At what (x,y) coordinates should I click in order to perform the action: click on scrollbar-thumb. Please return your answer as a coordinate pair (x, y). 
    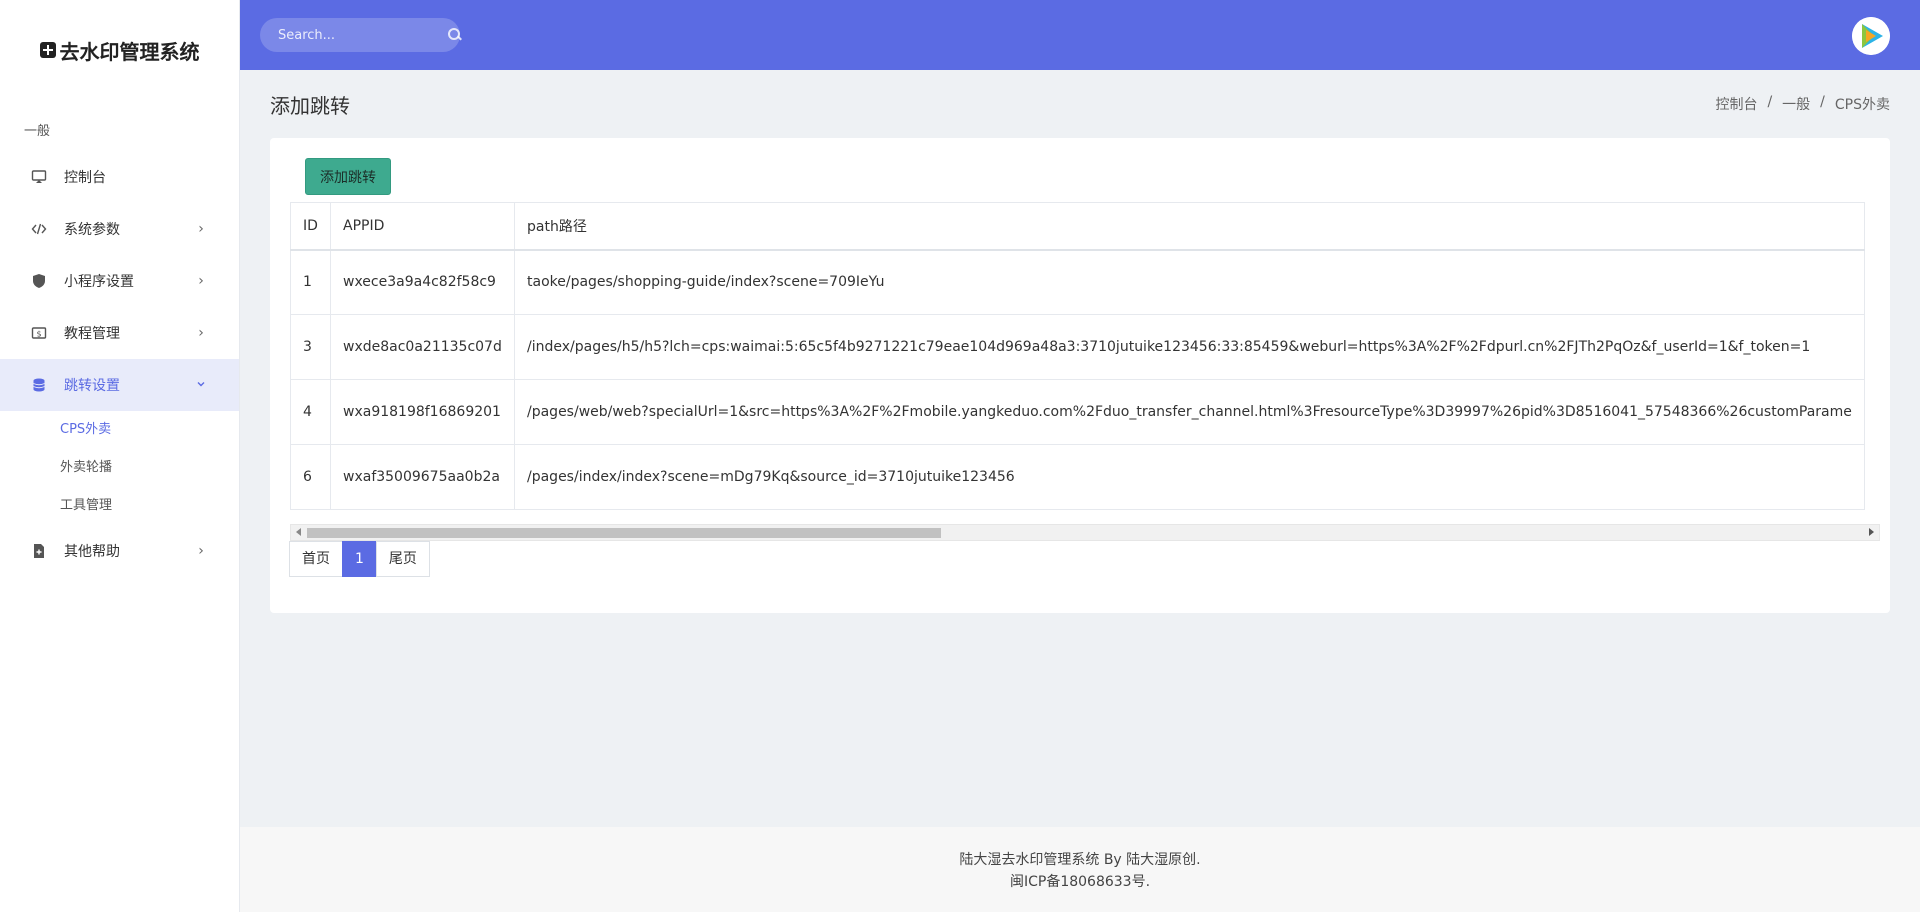
    Looking at the image, I should click on (624, 533).